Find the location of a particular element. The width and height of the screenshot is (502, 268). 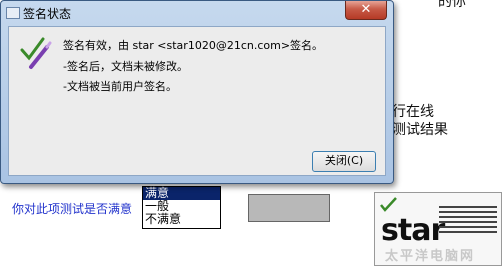

signature-thumbnail: star 太平洋电脑网 is located at coordinates (438, 229).